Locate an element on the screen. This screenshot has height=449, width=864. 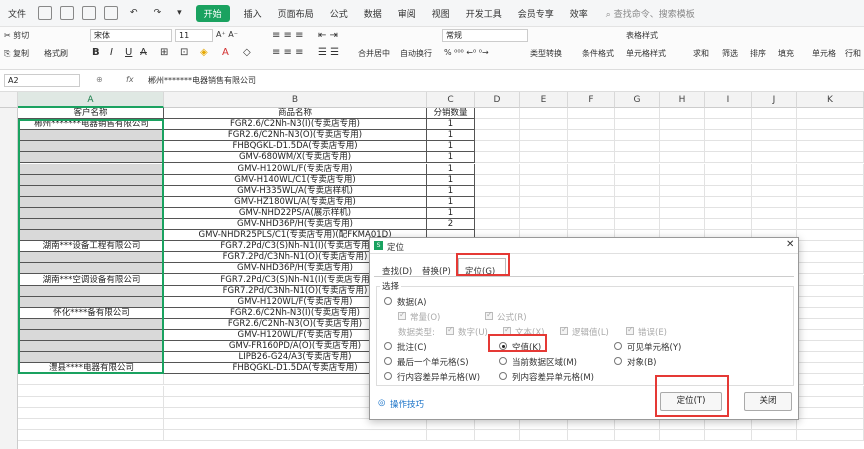
header-cell-c: 分销数量 is located at coordinates (451, 114).